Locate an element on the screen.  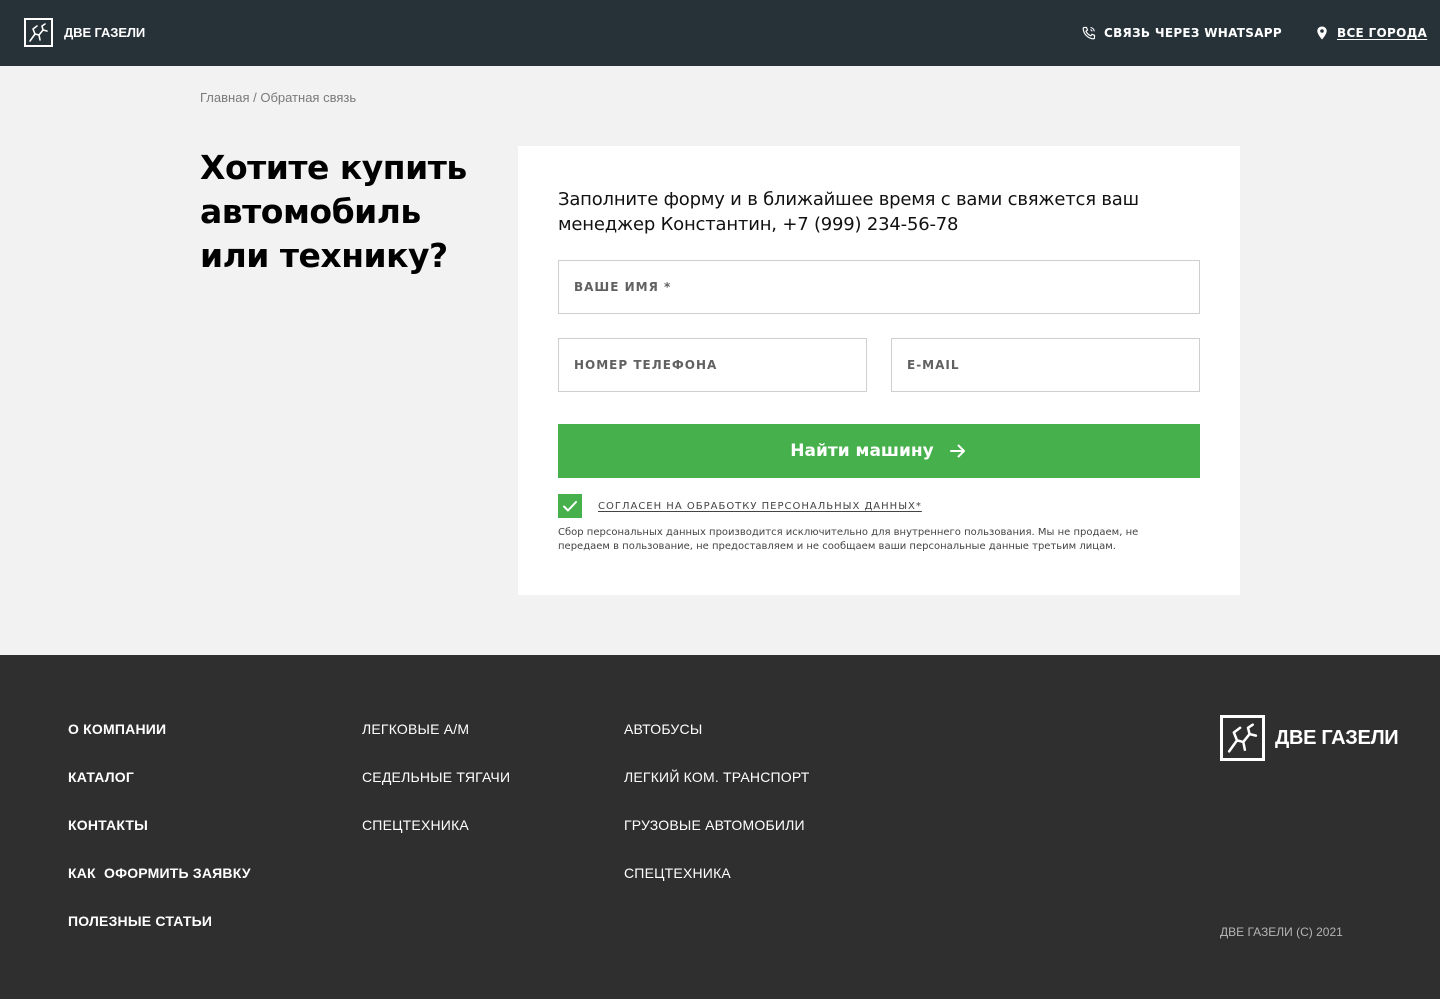
phone-input is located at coordinates (712, 365).